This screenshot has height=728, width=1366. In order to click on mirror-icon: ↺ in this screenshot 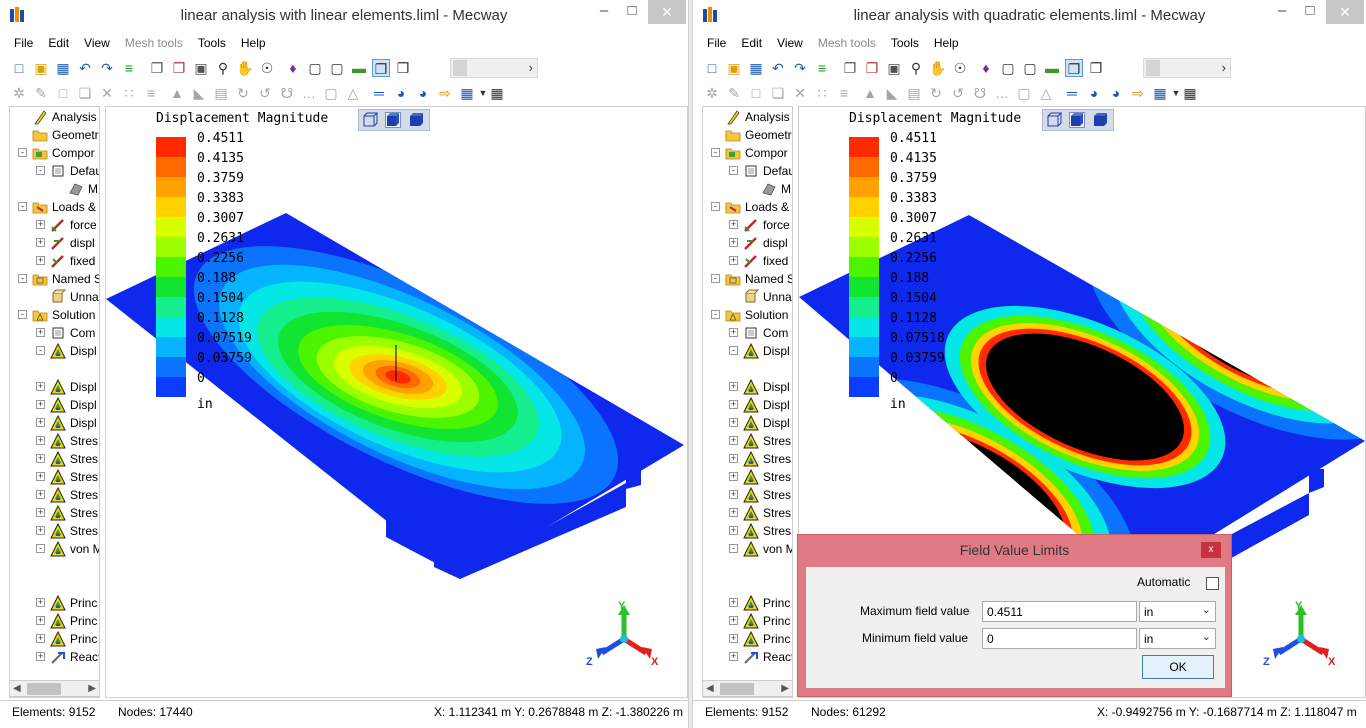, I will do `click(265, 93)`.